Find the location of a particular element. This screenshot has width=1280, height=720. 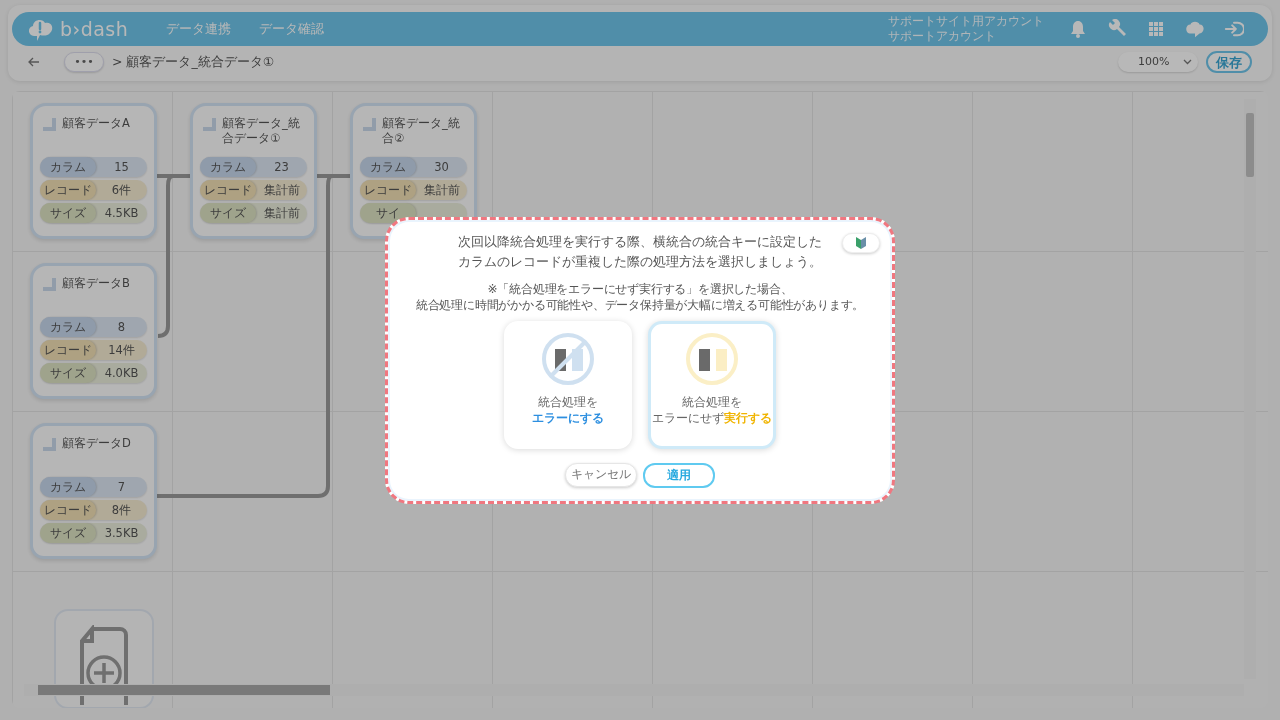

dialog-message: カラムのレコードが重複した際の処理方法を選択しましょう。 is located at coordinates (640, 261).